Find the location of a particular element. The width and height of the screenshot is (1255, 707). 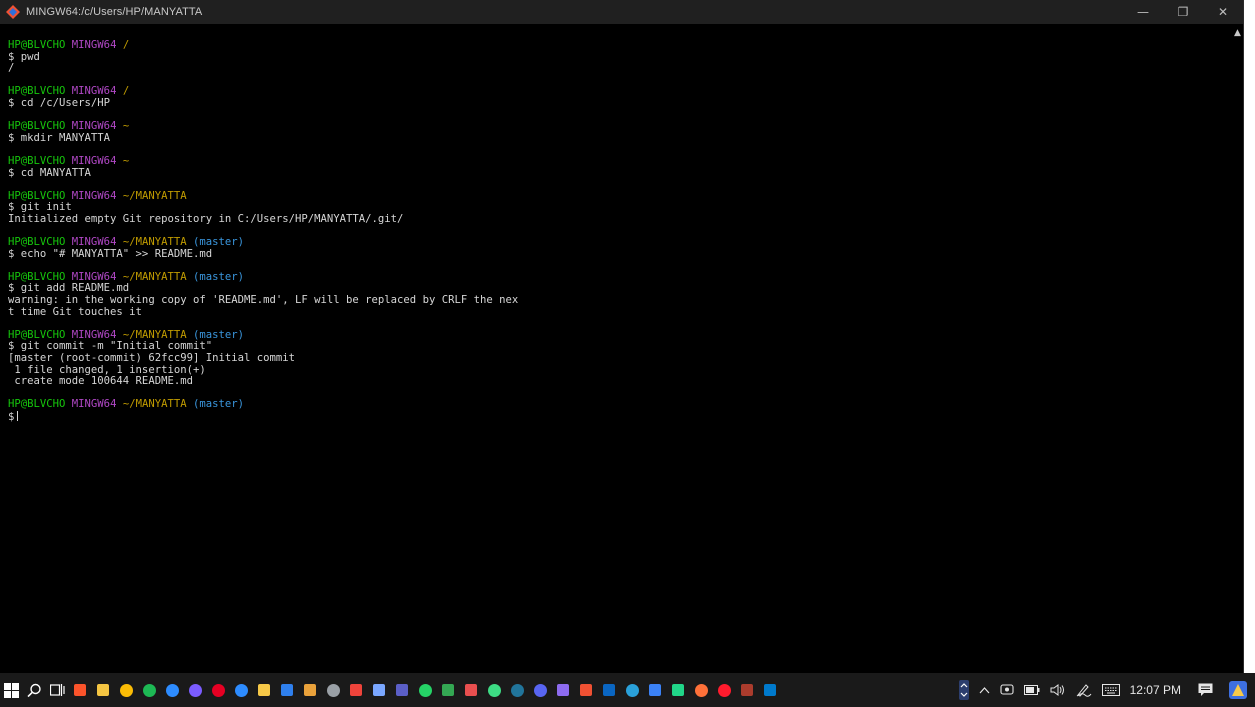

wordpress-icon is located at coordinates (517, 690).